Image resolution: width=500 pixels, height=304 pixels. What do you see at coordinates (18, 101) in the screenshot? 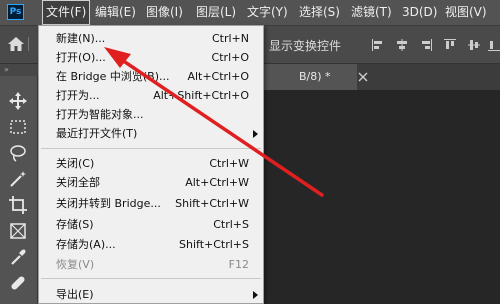
I see `move-tool-icon` at bounding box center [18, 101].